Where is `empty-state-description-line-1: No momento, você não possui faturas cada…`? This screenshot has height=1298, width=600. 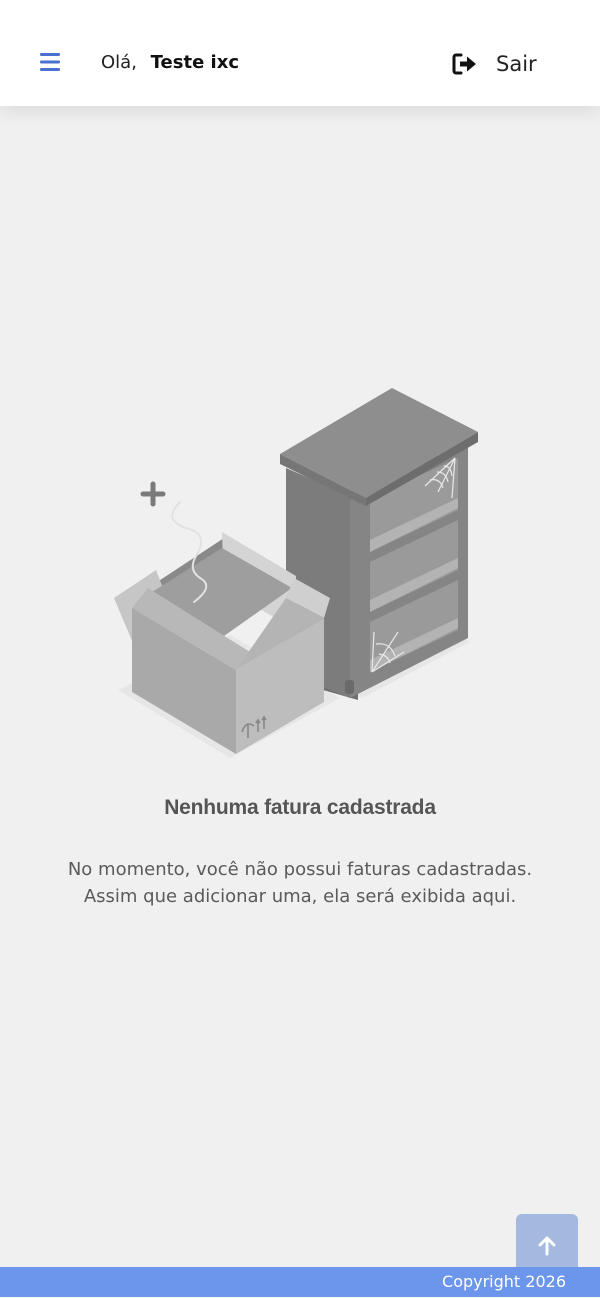
empty-state-description-line-1: No momento, você não possui faturas cada… is located at coordinates (300, 869).